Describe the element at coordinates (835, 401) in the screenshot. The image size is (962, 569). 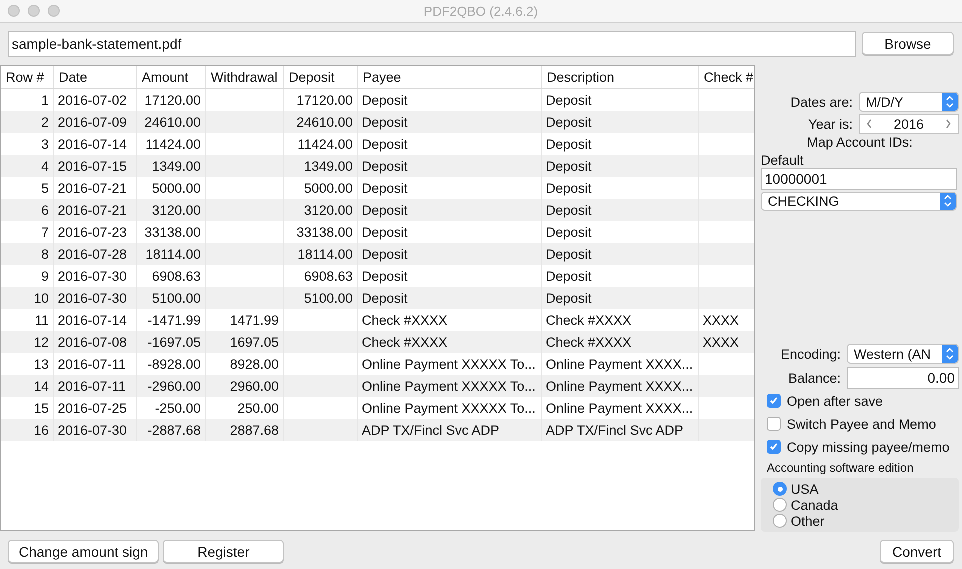
I see `checkbox-label: Open after save` at that location.